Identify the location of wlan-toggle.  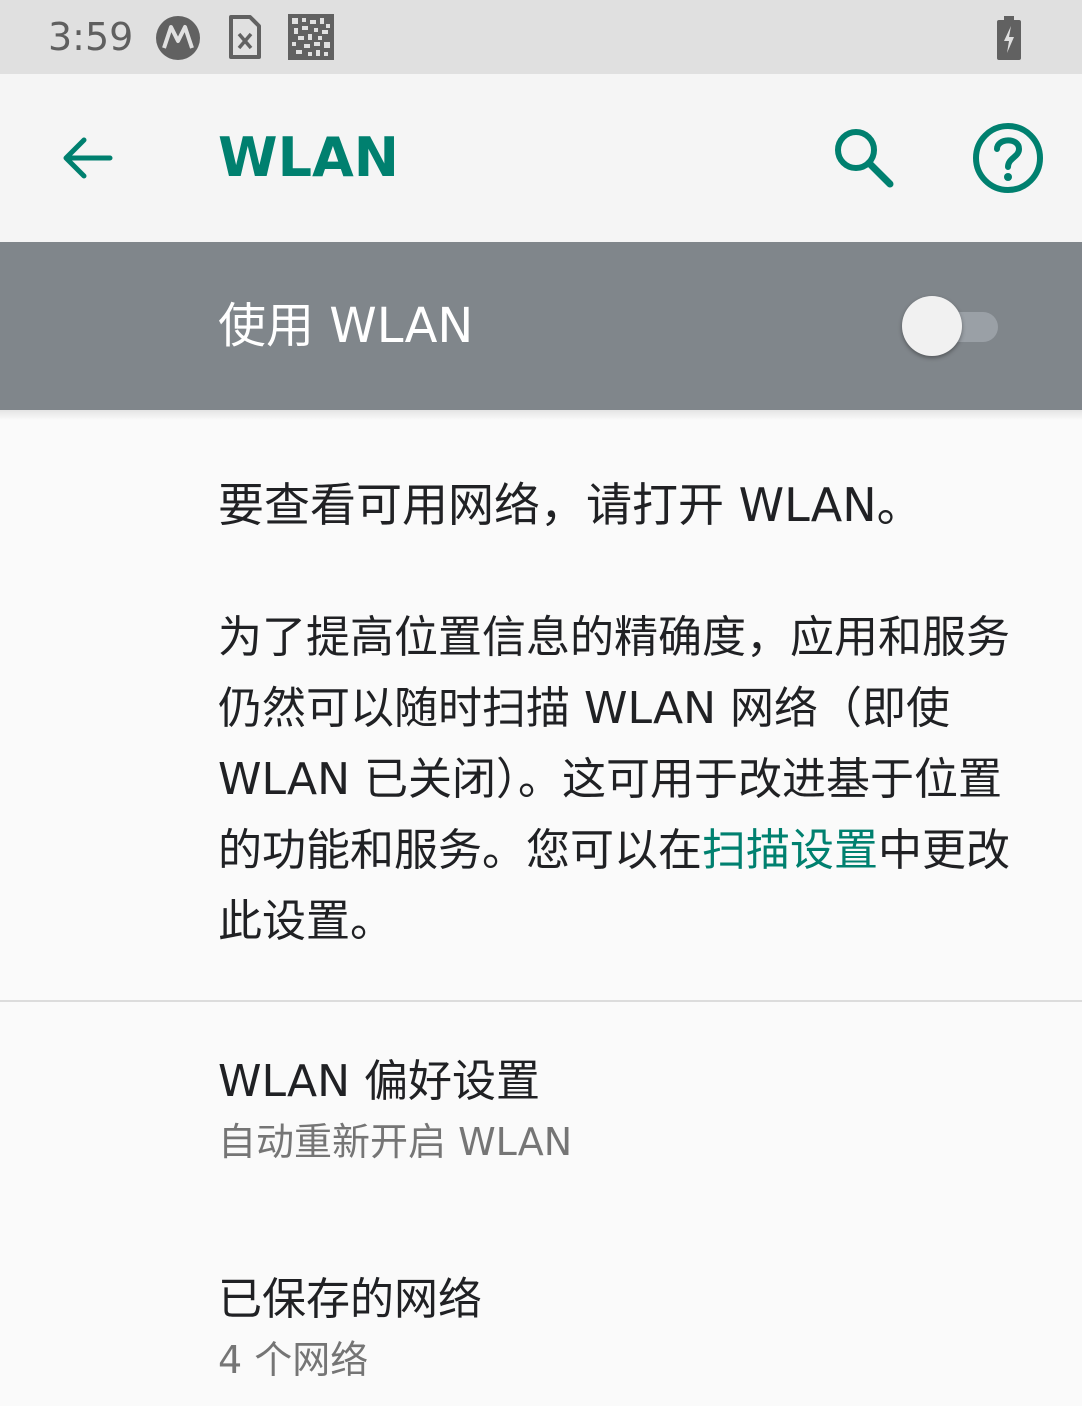
(950, 326).